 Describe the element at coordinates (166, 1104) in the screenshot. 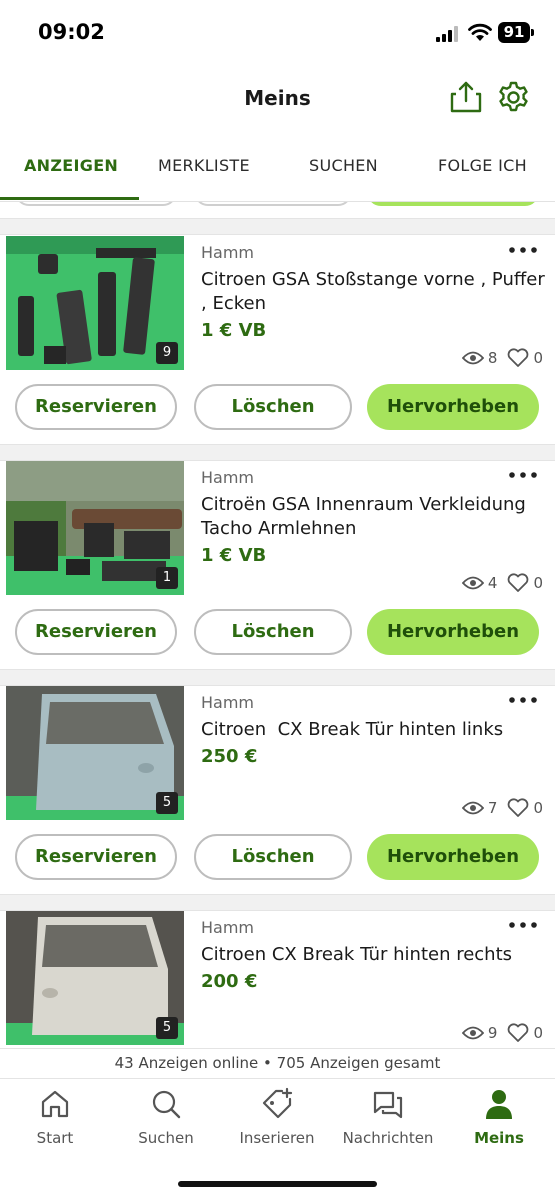

I see `search-icon` at that location.